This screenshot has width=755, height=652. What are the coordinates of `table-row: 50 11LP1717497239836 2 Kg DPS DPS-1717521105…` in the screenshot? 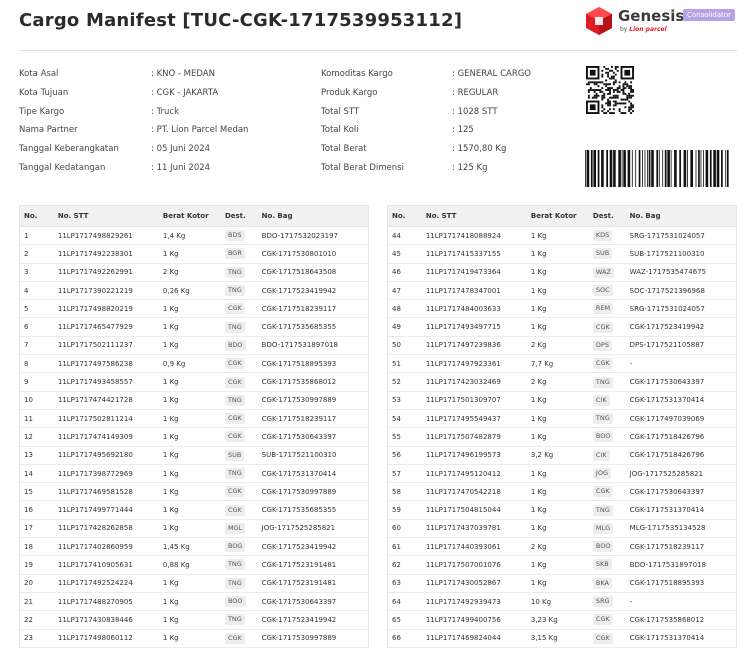 It's located at (561, 346).